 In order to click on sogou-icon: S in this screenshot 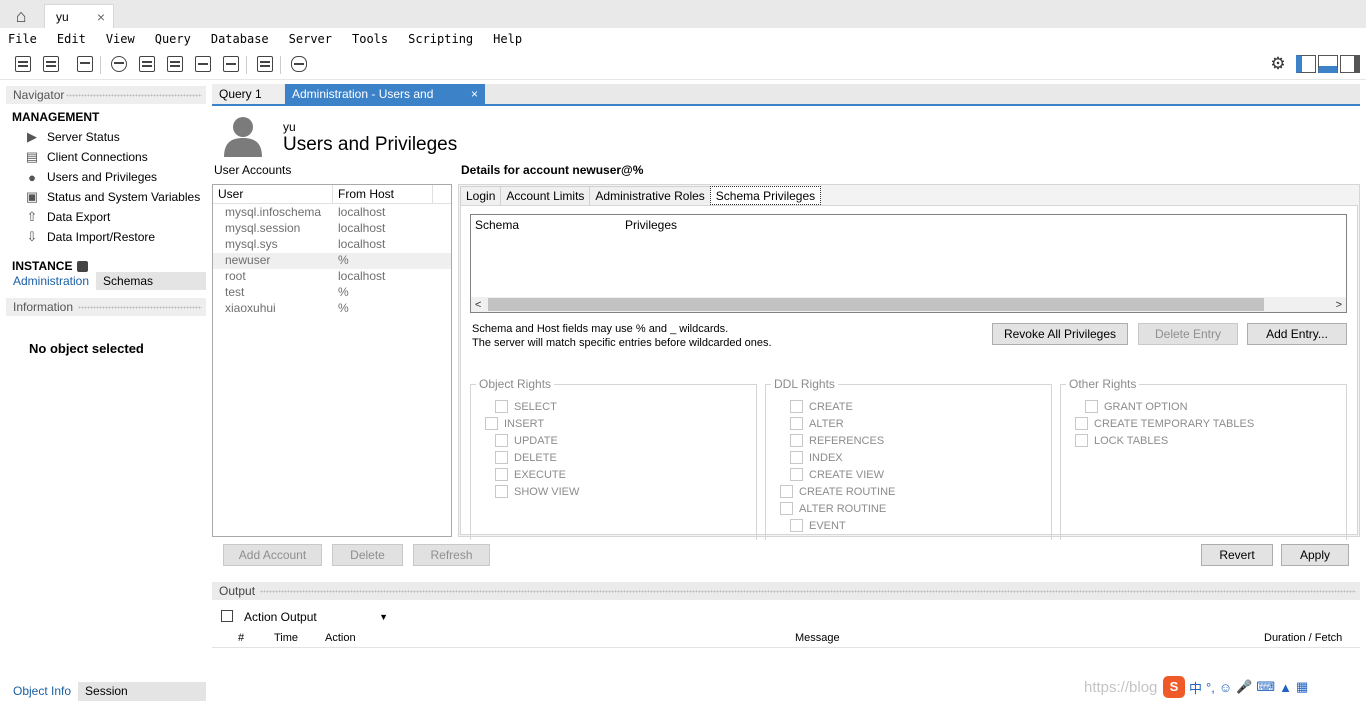, I will do `click(1174, 687)`.